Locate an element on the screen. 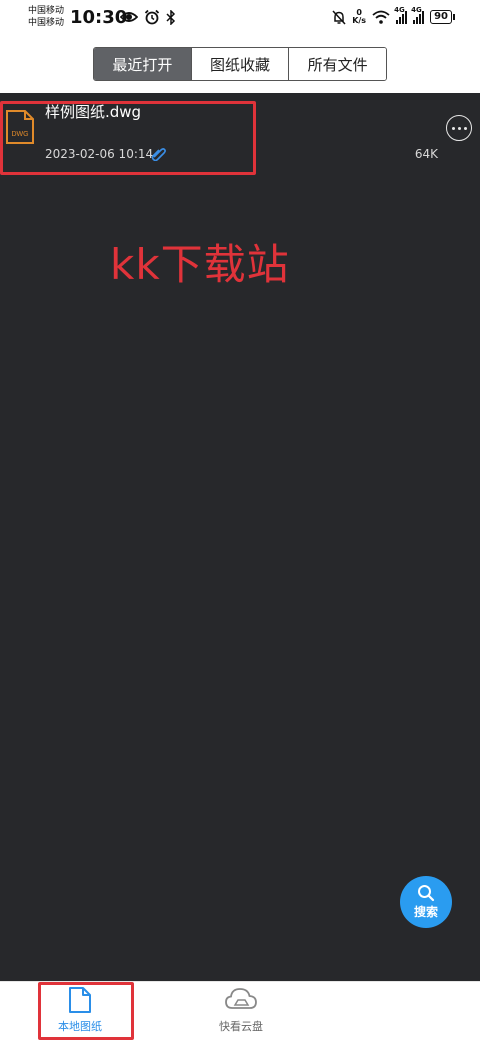  nav-cloud-drive: 快看云盘 is located at coordinates (241, 1013).